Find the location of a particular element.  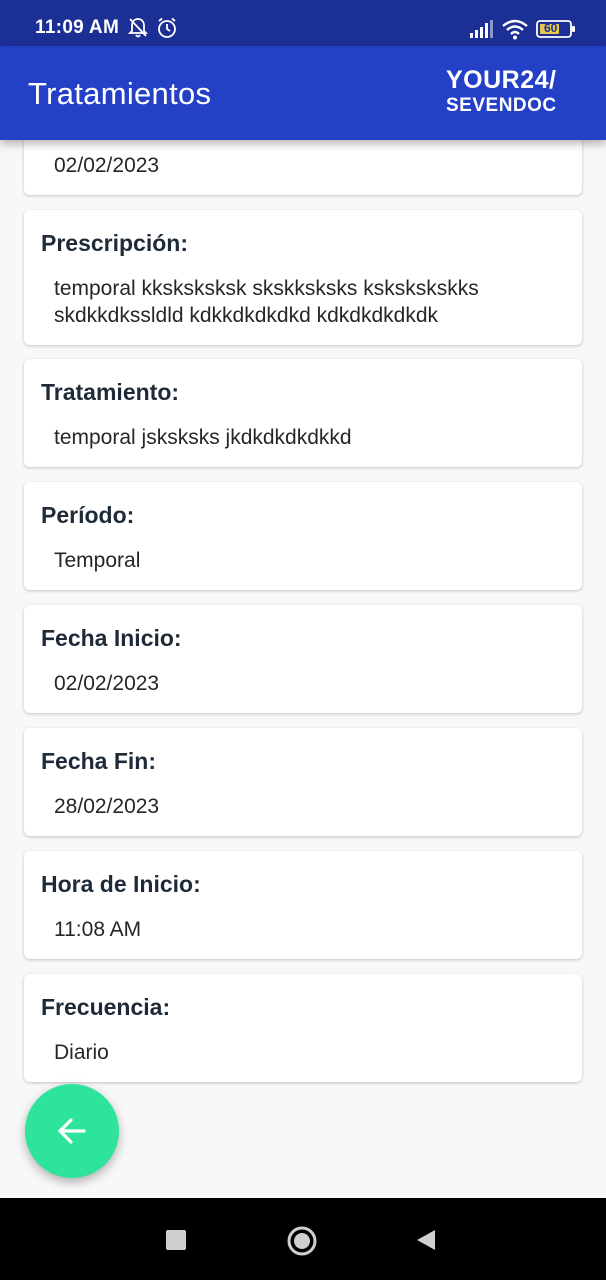

card-label: Fecha Fin: is located at coordinates (99, 761).